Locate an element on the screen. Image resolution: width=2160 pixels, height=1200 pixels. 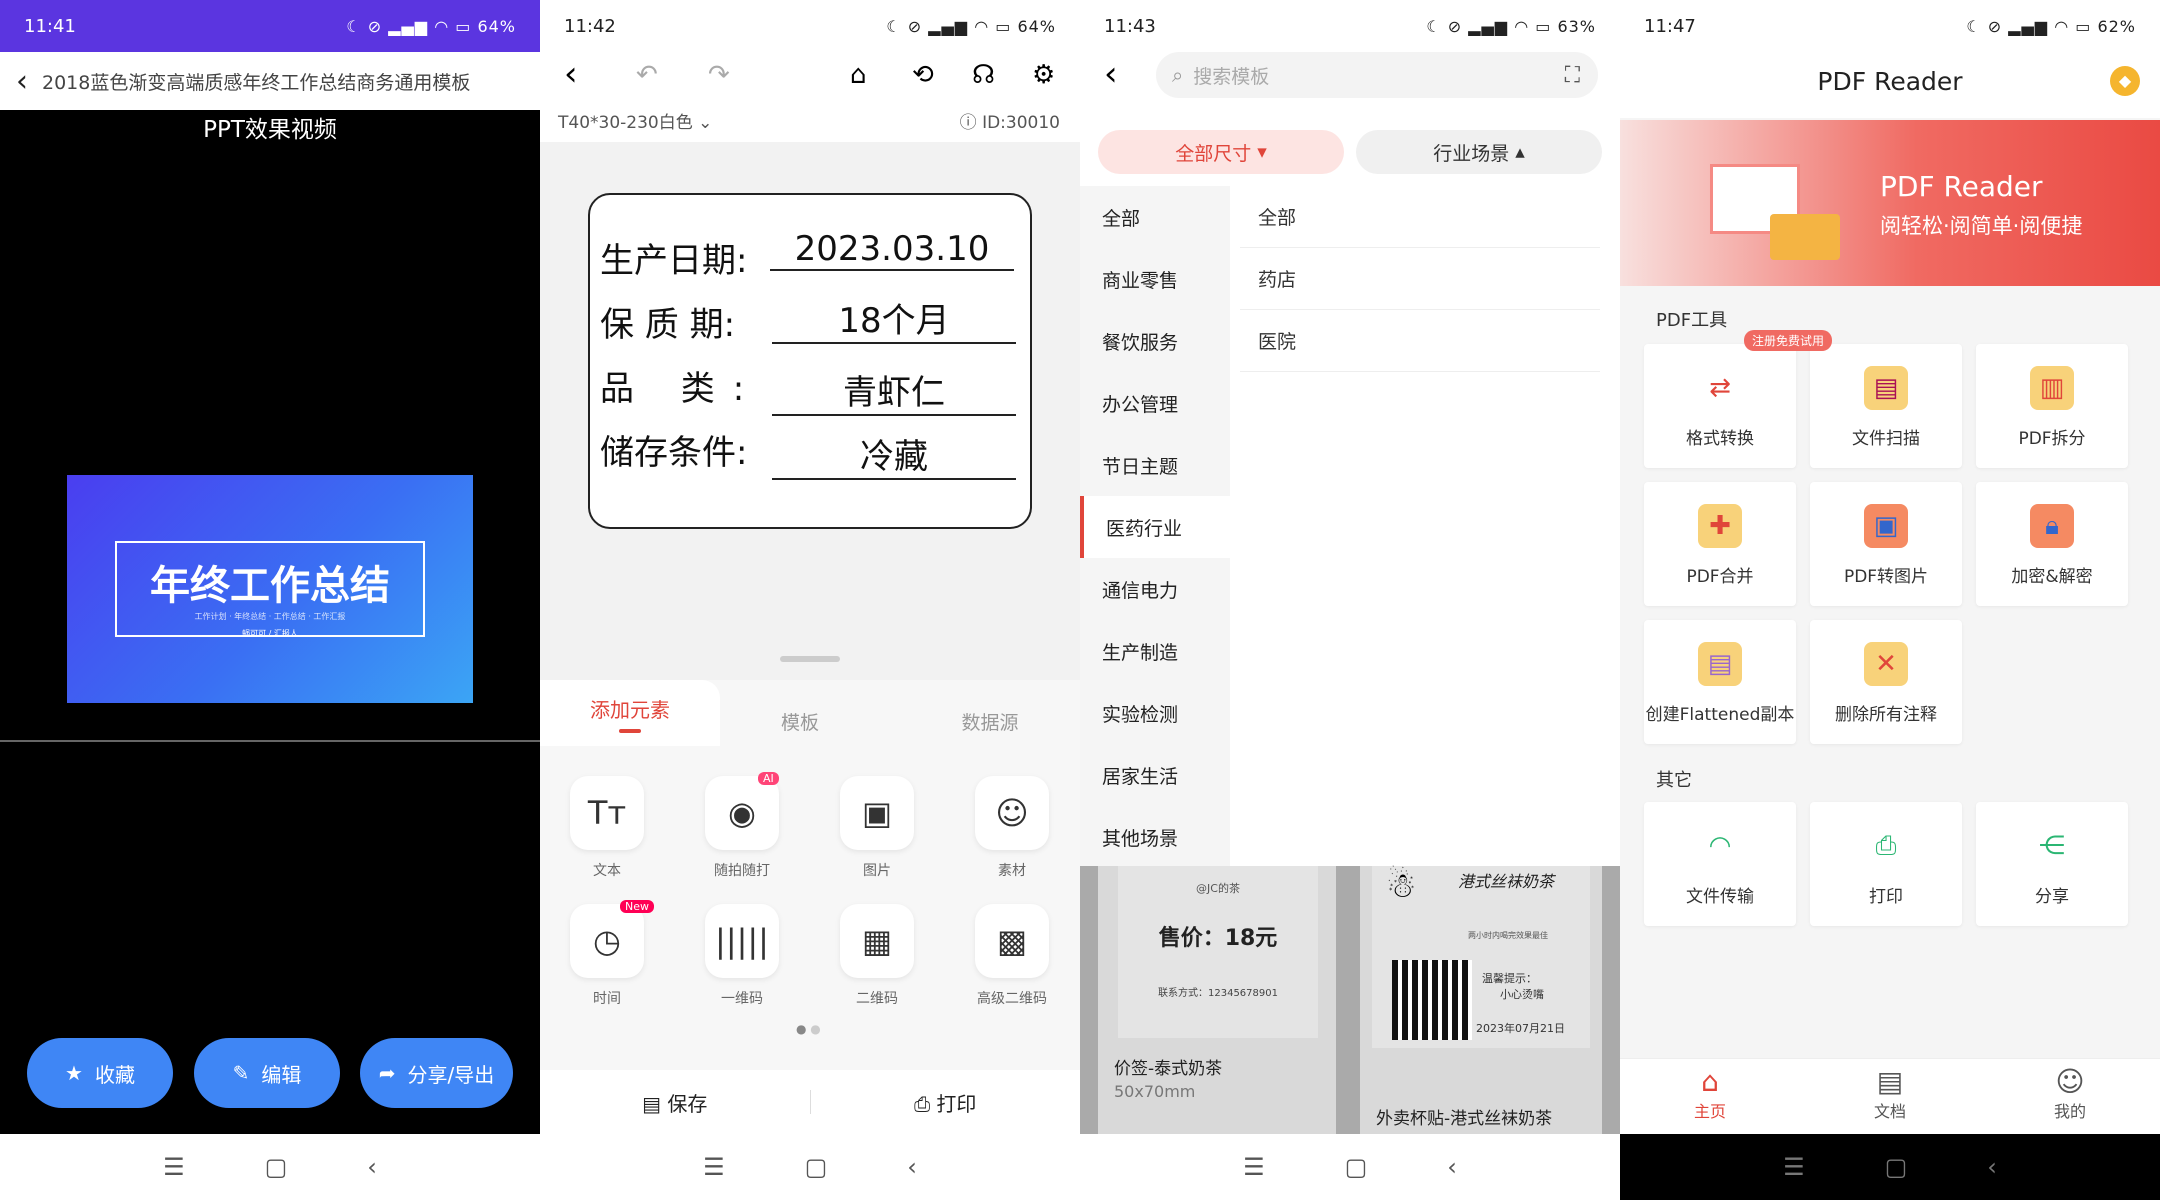
undo-icon: ↶ is located at coordinates (647, 75).